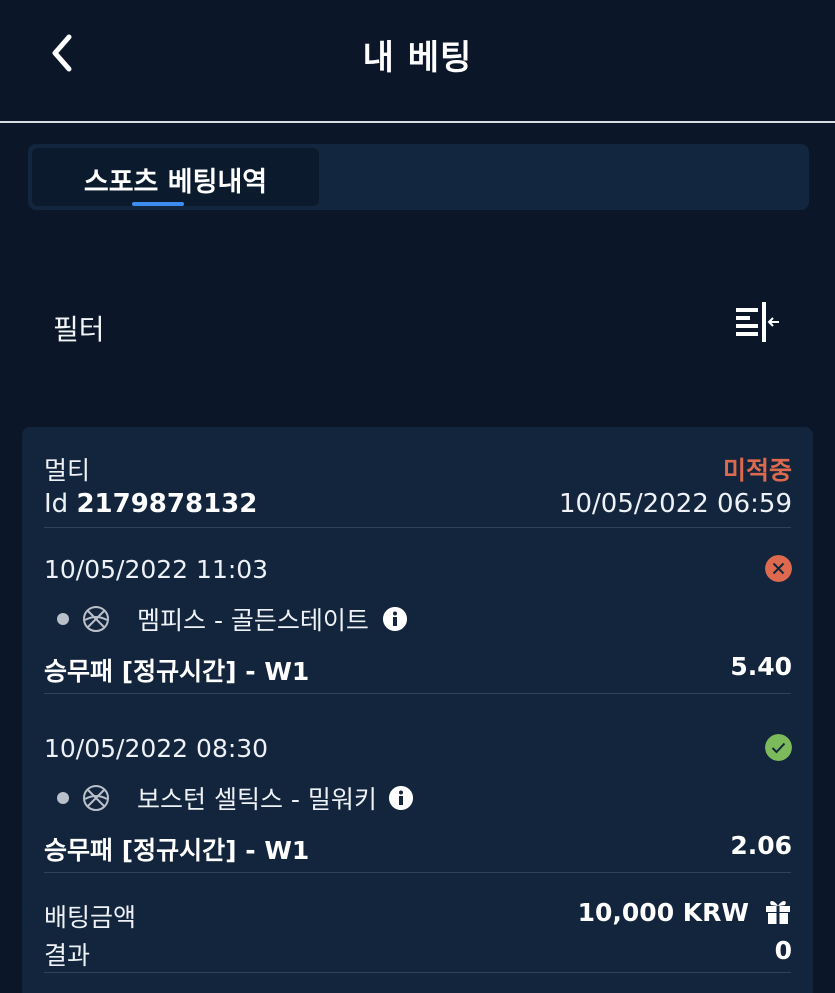  Describe the element at coordinates (158, 204) in the screenshot. I see `active-tab-indicator` at that location.